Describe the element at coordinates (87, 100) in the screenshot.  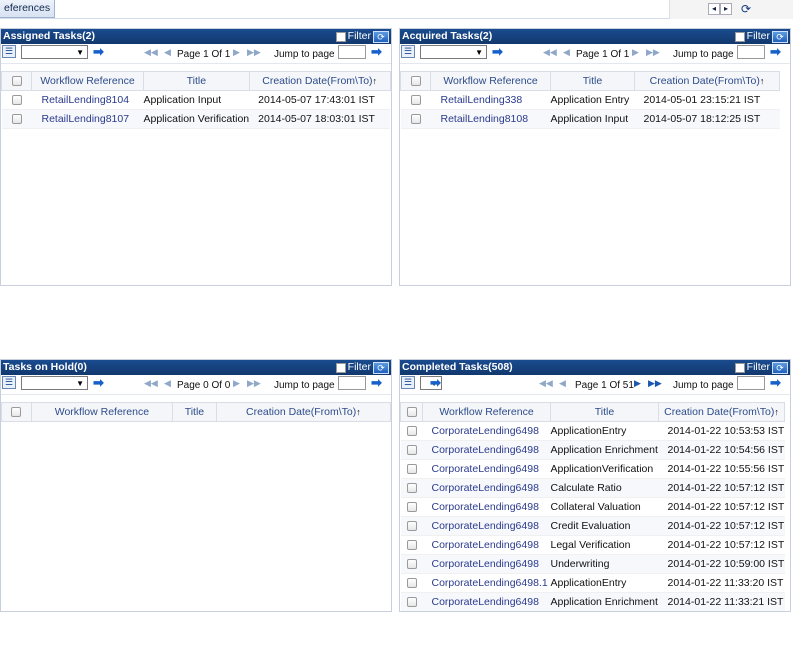
I see `workflow-reference-link: RetailLending8104` at that location.